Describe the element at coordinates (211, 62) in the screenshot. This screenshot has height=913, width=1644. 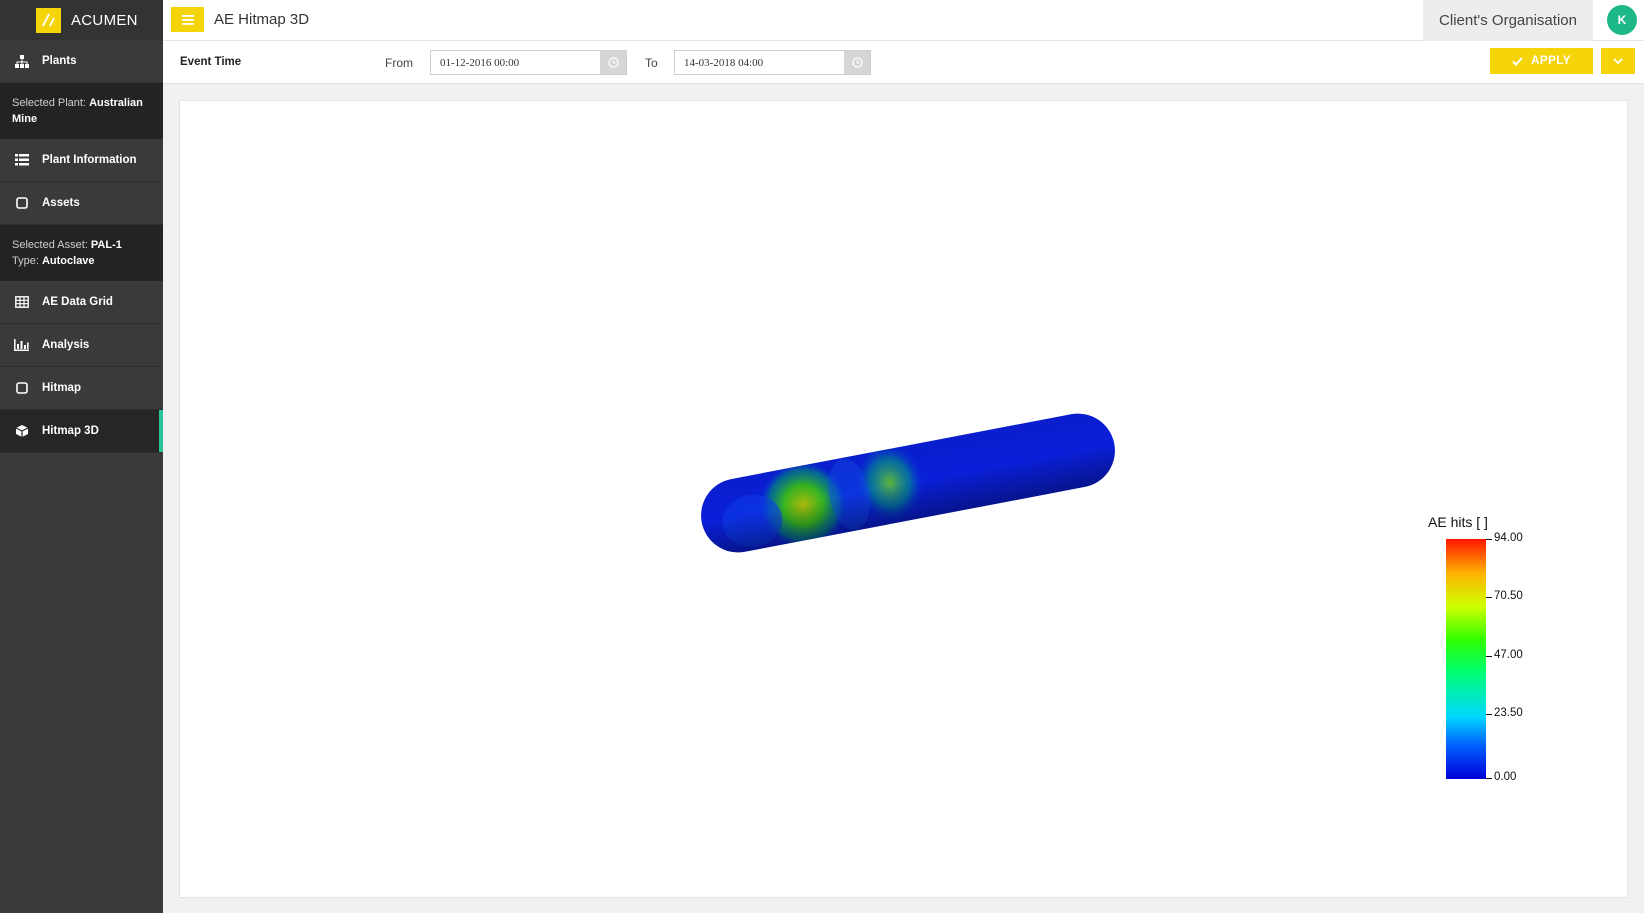
I see `event-time-label: Event Time` at that location.